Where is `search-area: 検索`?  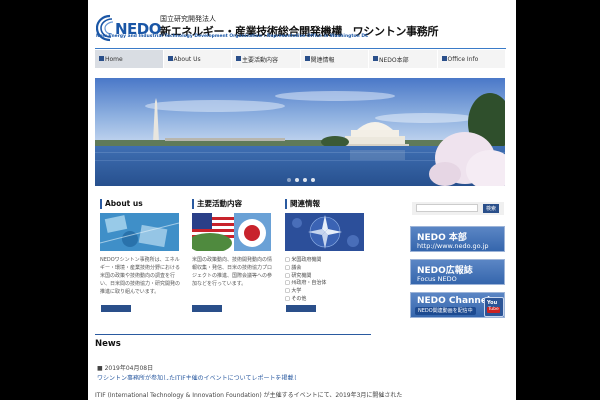
search-area: 検索 is located at coordinates (458, 208).